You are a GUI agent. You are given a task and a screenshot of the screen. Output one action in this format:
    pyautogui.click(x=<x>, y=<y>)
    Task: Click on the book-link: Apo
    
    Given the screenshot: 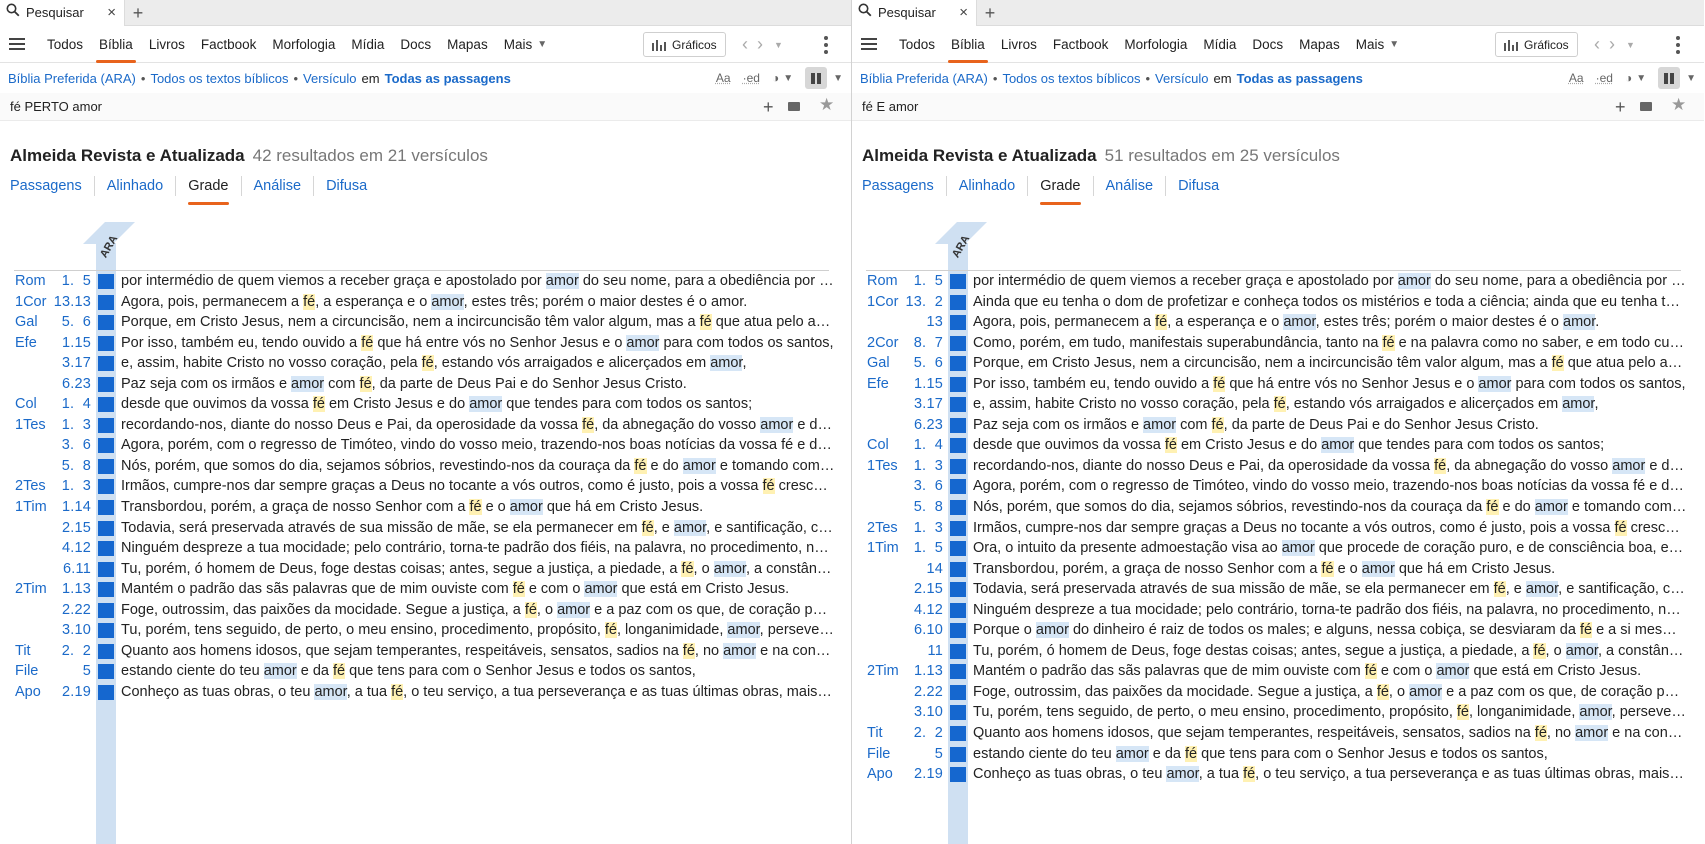 What is the action you would take?
    pyautogui.click(x=880, y=774)
    